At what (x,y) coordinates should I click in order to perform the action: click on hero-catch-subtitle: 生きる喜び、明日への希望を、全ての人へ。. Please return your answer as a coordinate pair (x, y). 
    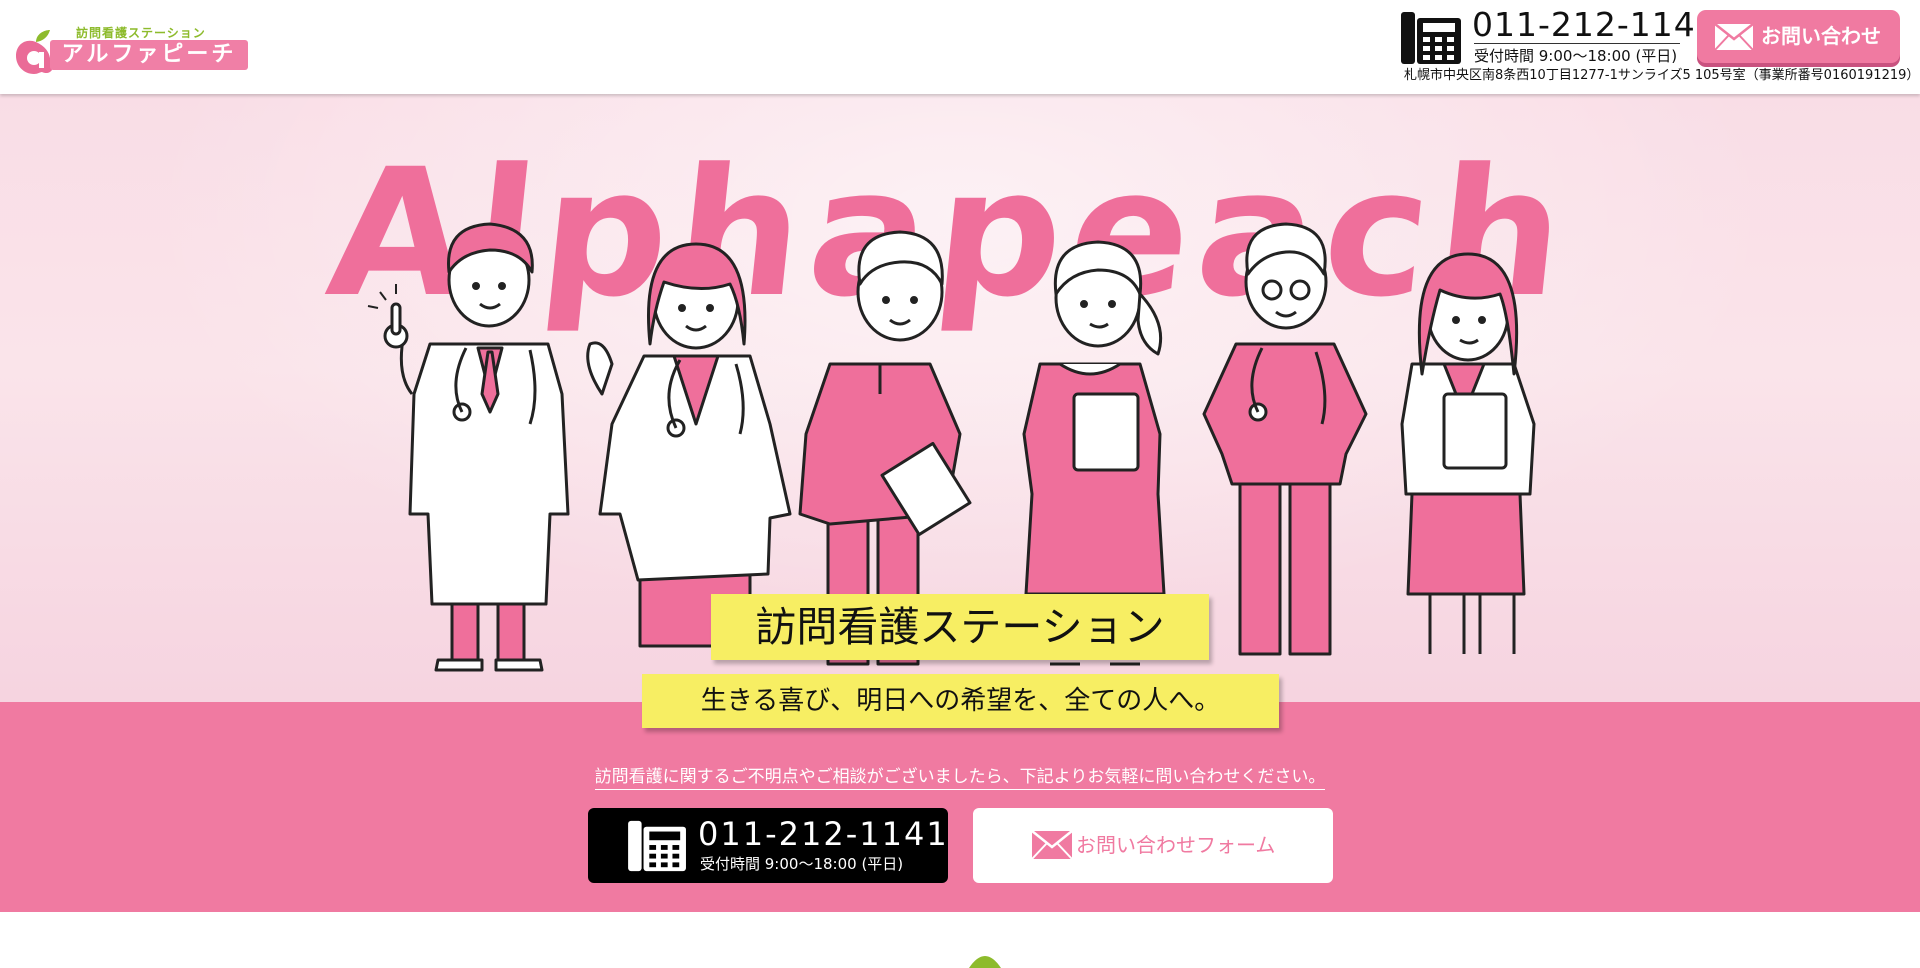
    Looking at the image, I should click on (960, 701).